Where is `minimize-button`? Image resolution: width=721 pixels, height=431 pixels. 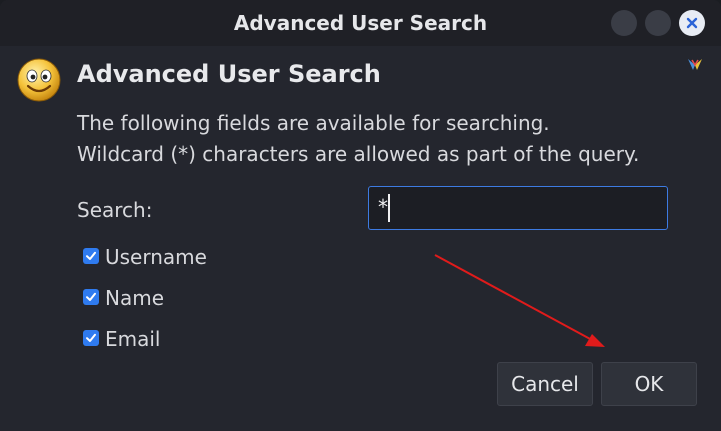 minimize-button is located at coordinates (624, 23).